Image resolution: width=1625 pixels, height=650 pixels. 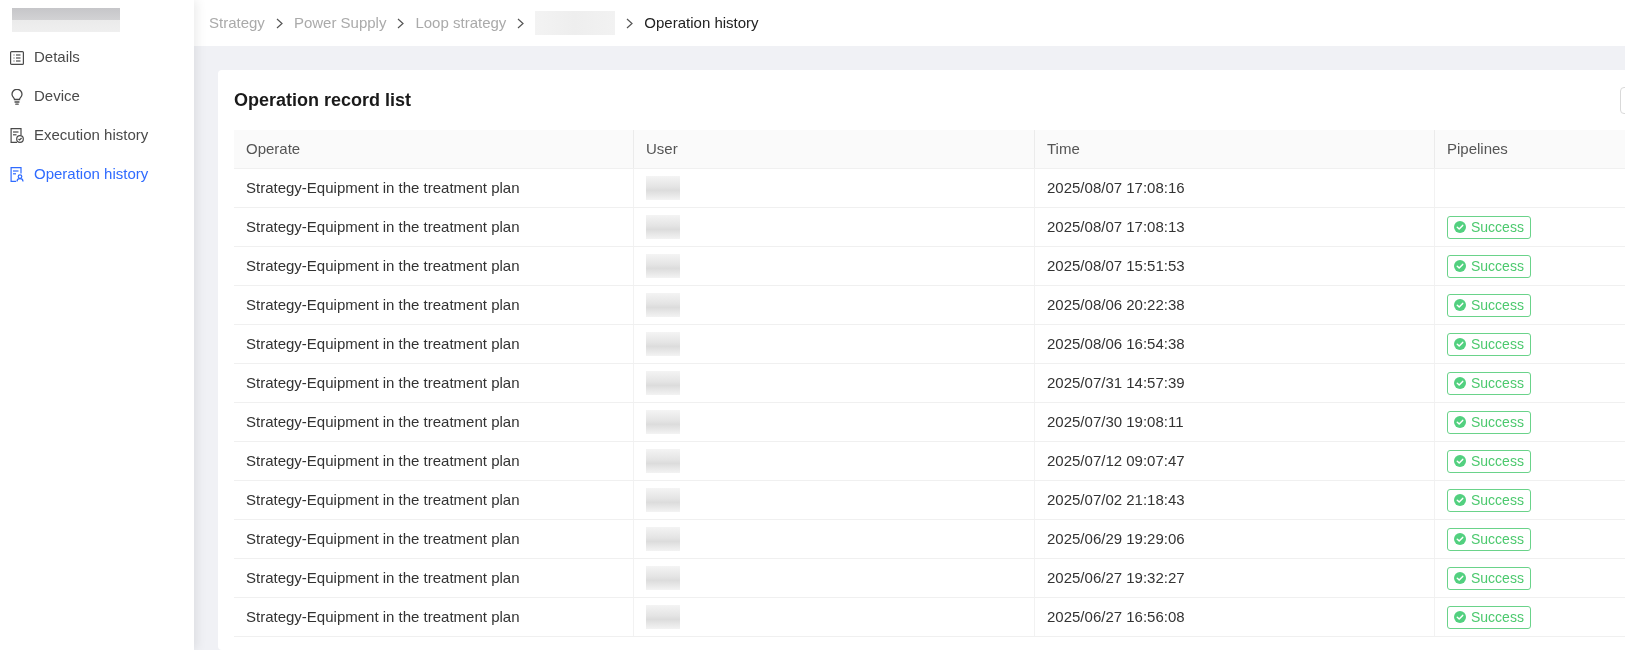 What do you see at coordinates (323, 100) in the screenshot?
I see `card-title: Operation record list` at bounding box center [323, 100].